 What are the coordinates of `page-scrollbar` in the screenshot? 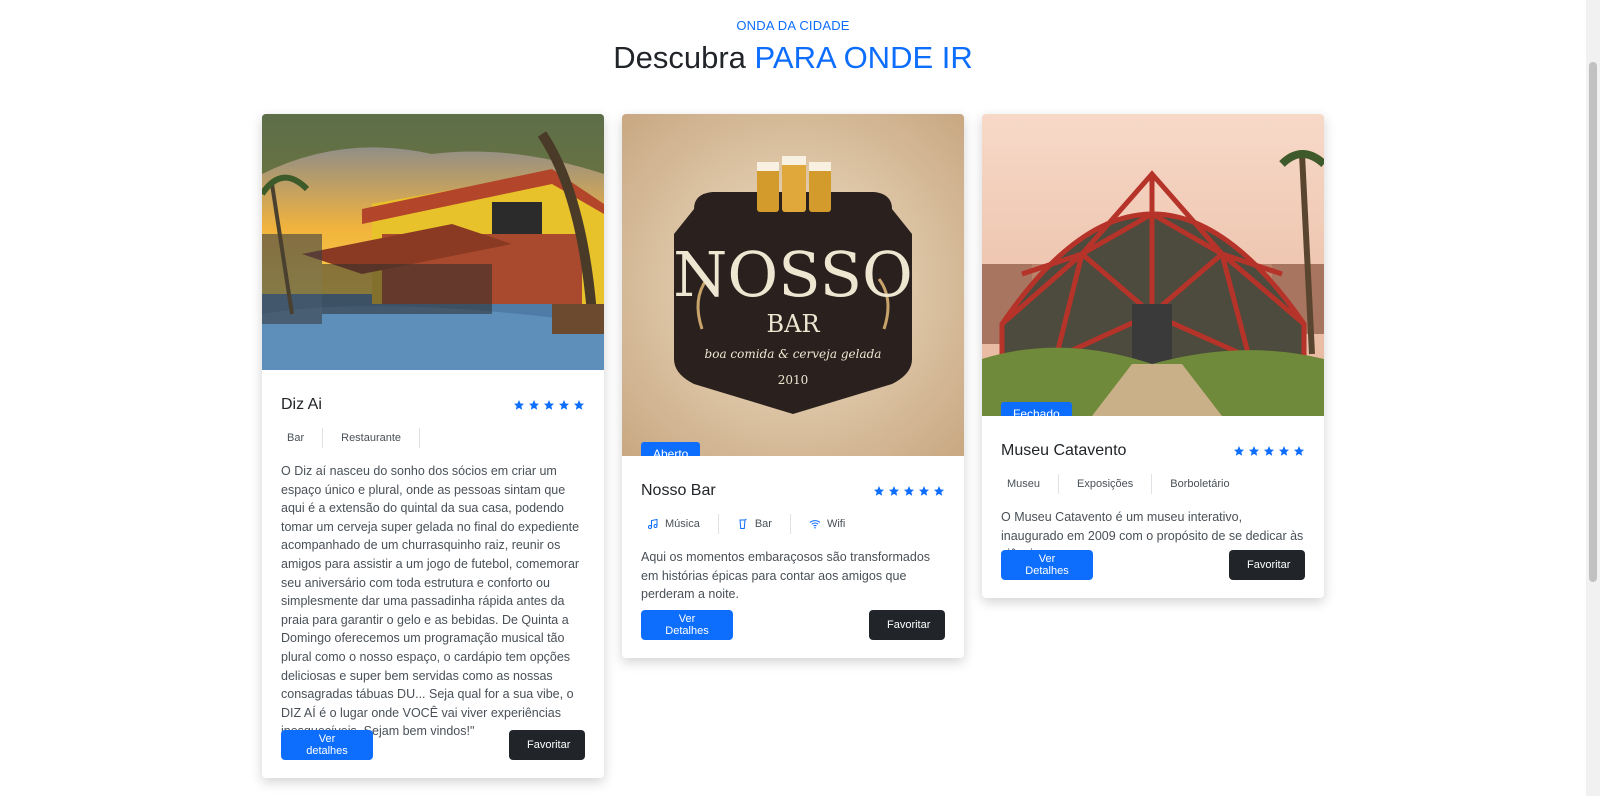 It's located at (1593, 398).